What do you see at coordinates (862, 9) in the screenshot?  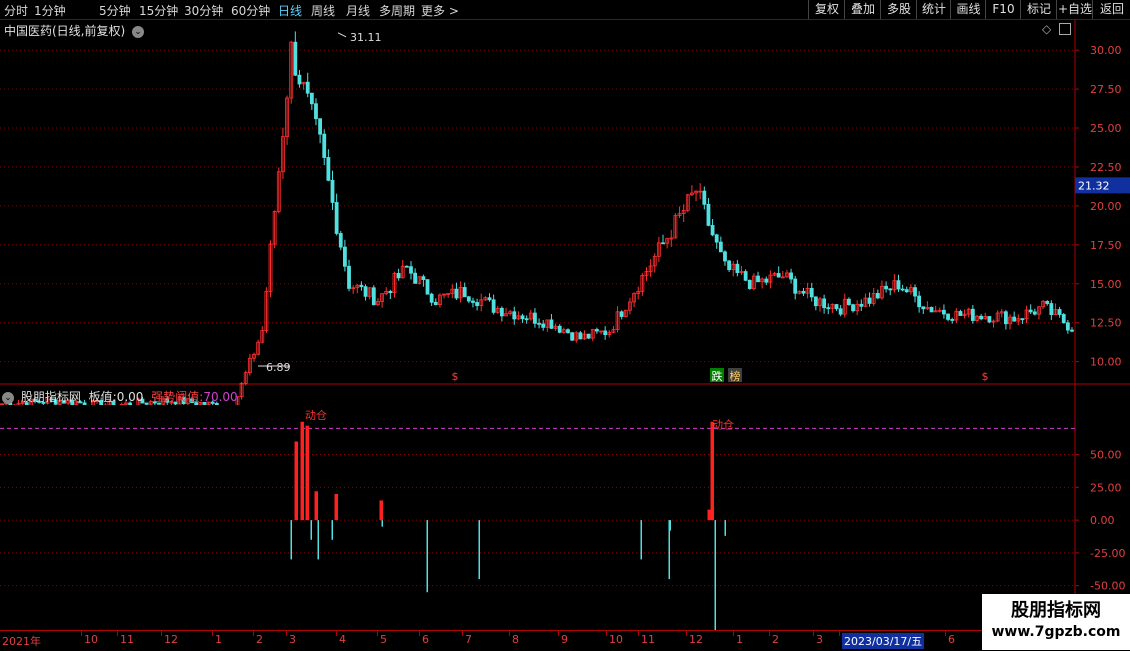 I see `toolbar-button-1: 叠加` at bounding box center [862, 9].